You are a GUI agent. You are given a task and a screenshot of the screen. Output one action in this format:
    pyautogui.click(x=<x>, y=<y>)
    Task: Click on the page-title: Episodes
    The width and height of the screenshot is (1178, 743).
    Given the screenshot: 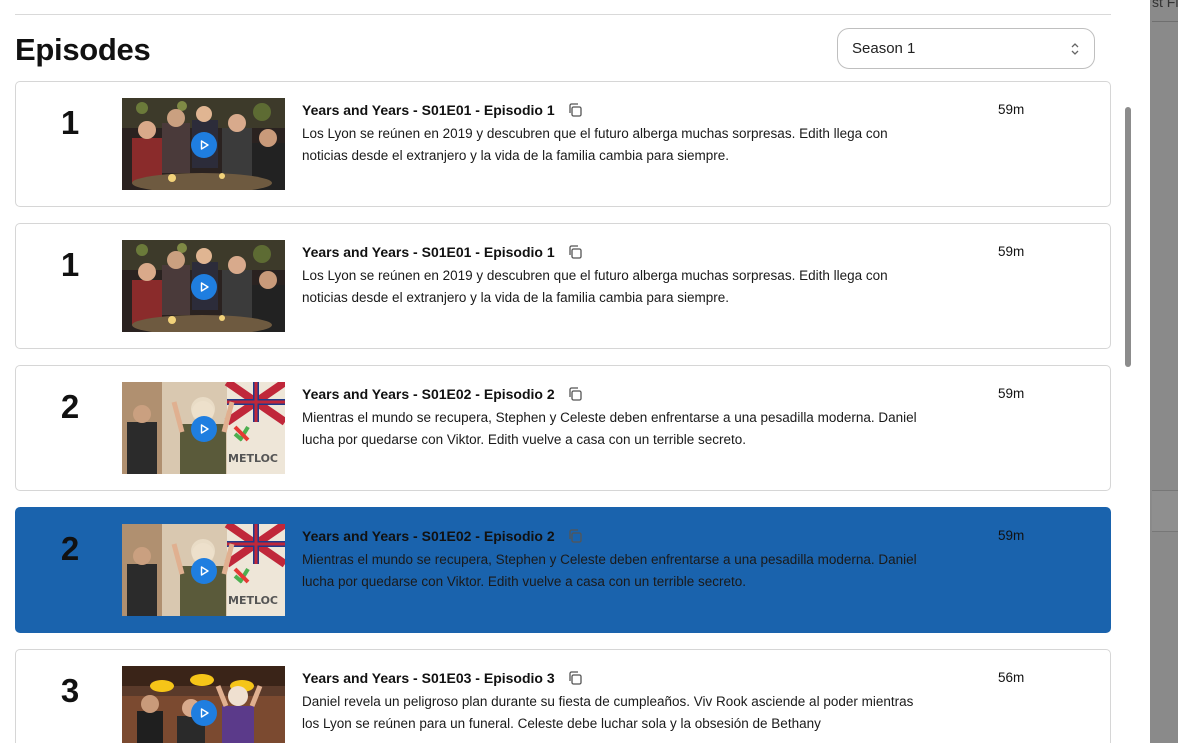 What is the action you would take?
    pyautogui.click(x=83, y=49)
    